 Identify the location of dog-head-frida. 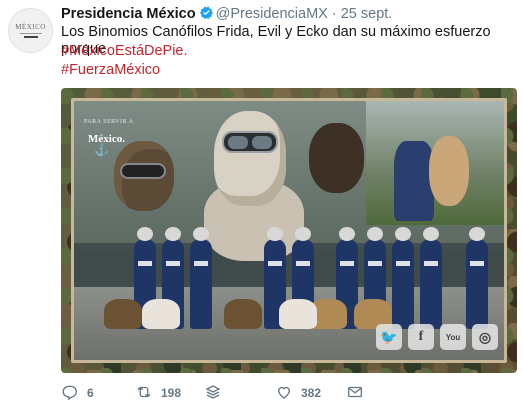
(250, 158).